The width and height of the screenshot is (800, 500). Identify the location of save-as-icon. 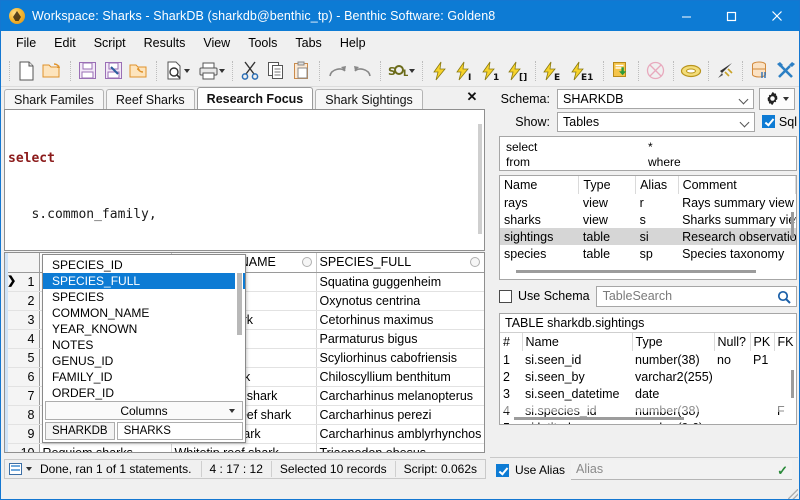
(114, 71).